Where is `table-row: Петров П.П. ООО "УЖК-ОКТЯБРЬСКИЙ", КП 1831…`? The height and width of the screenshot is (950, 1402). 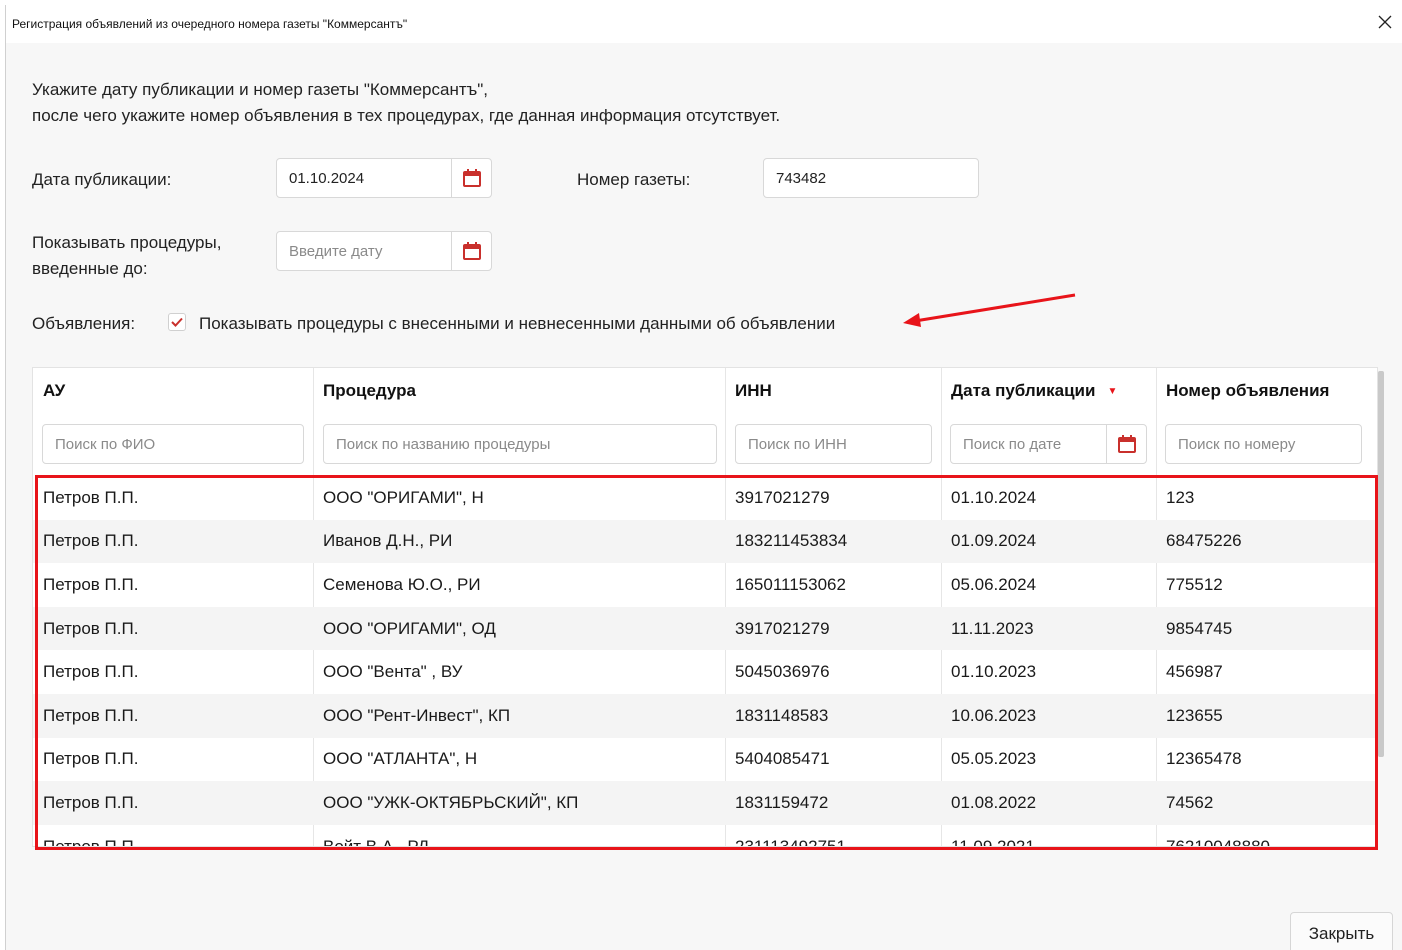
table-row: Петров П.П. ООО "УЖК-ОКТЯБРЬСКИЙ", КП 1831… is located at coordinates (705, 803).